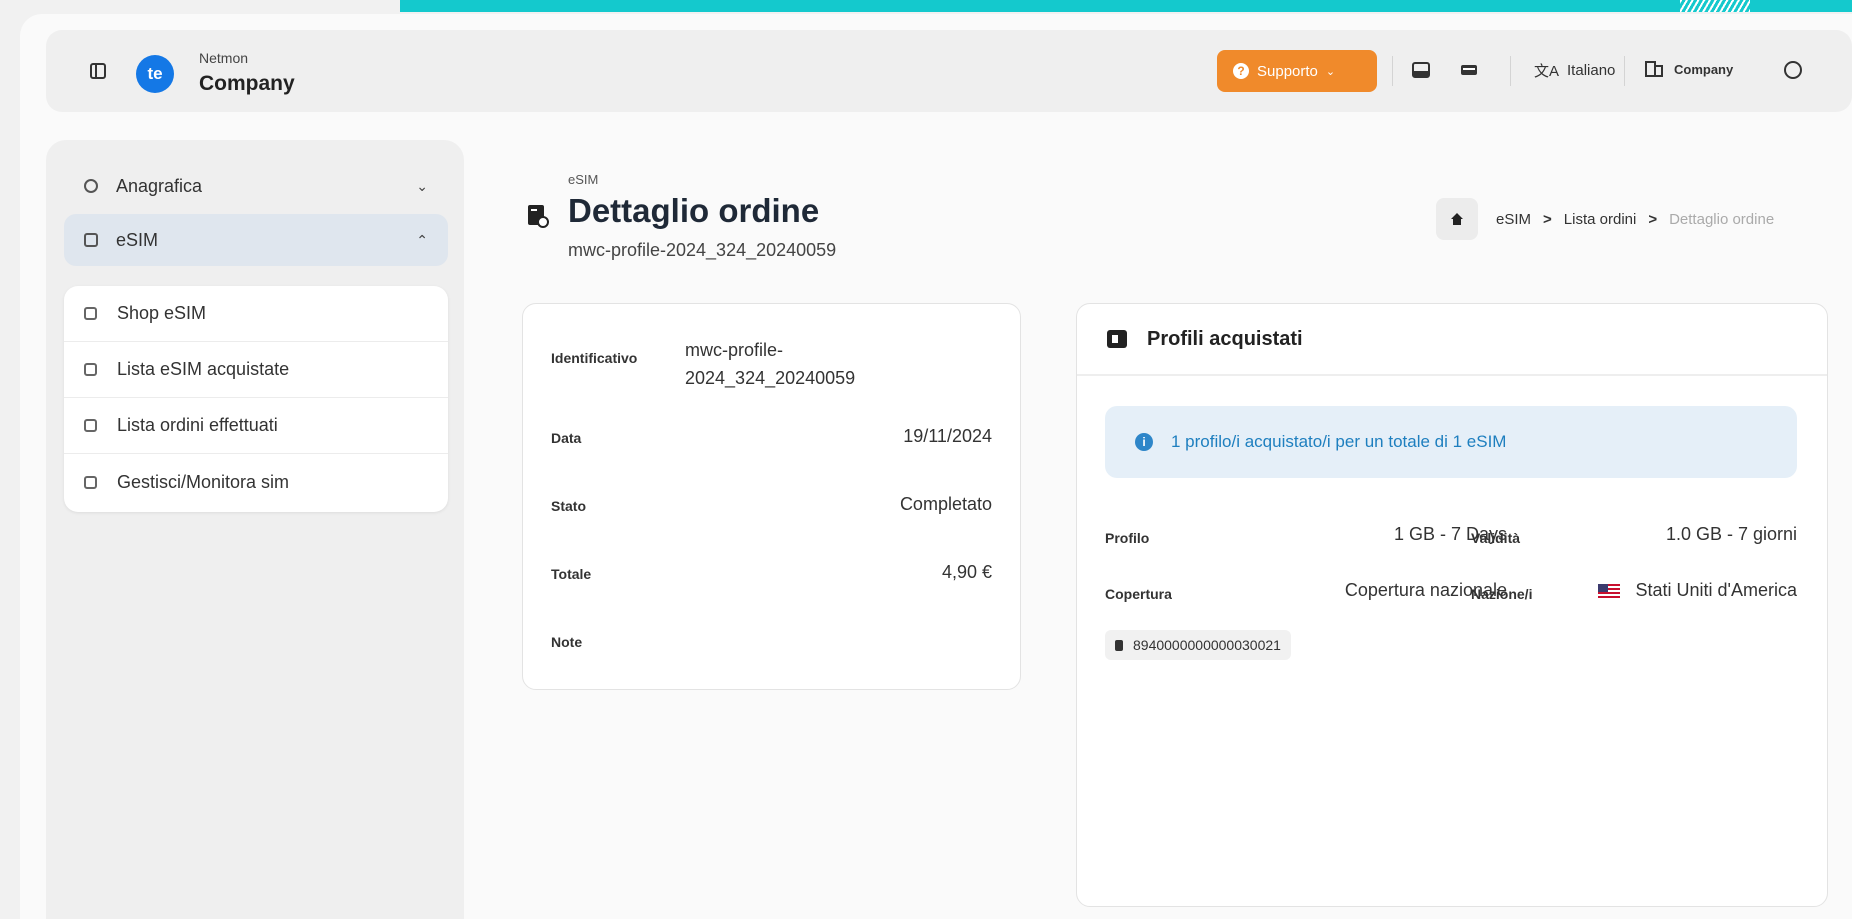  Describe the element at coordinates (1126, 6) in the screenshot. I see `top-accent-strip` at that location.